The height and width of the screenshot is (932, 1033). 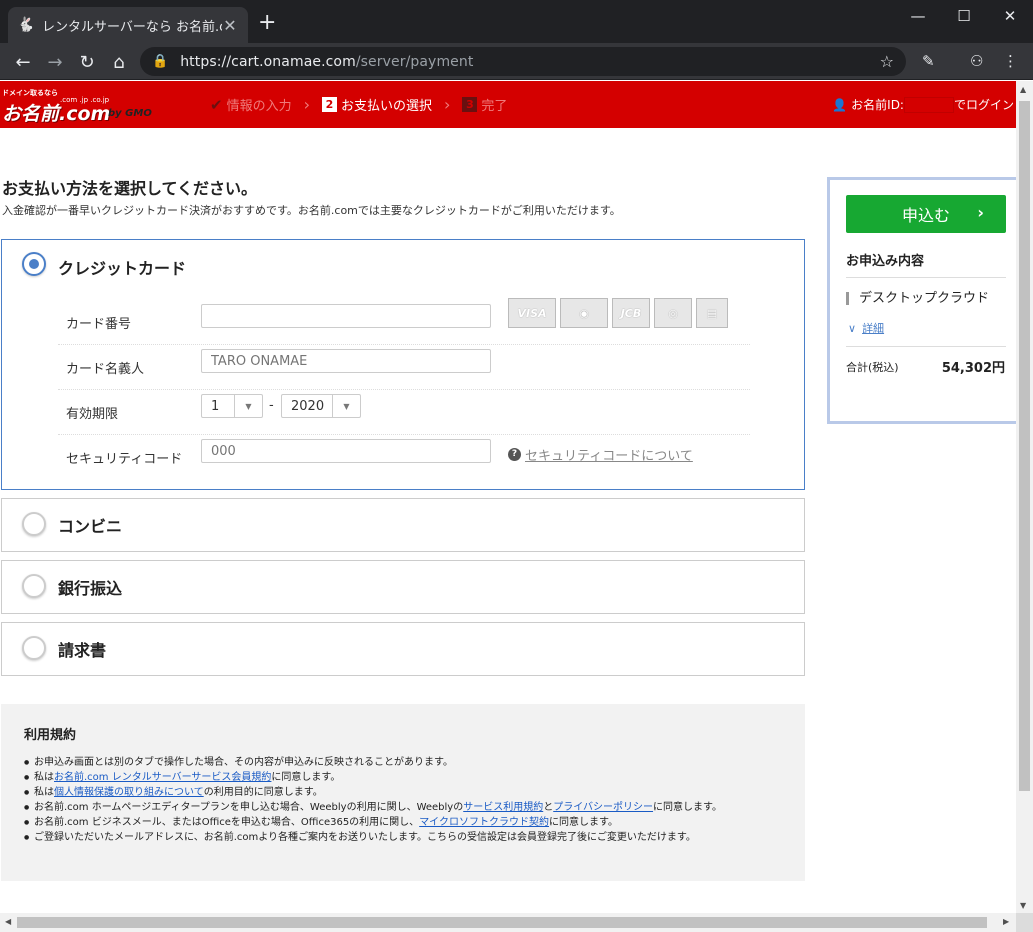 What do you see at coordinates (160, 61) in the screenshot?
I see `lock-icon: 🔒` at bounding box center [160, 61].